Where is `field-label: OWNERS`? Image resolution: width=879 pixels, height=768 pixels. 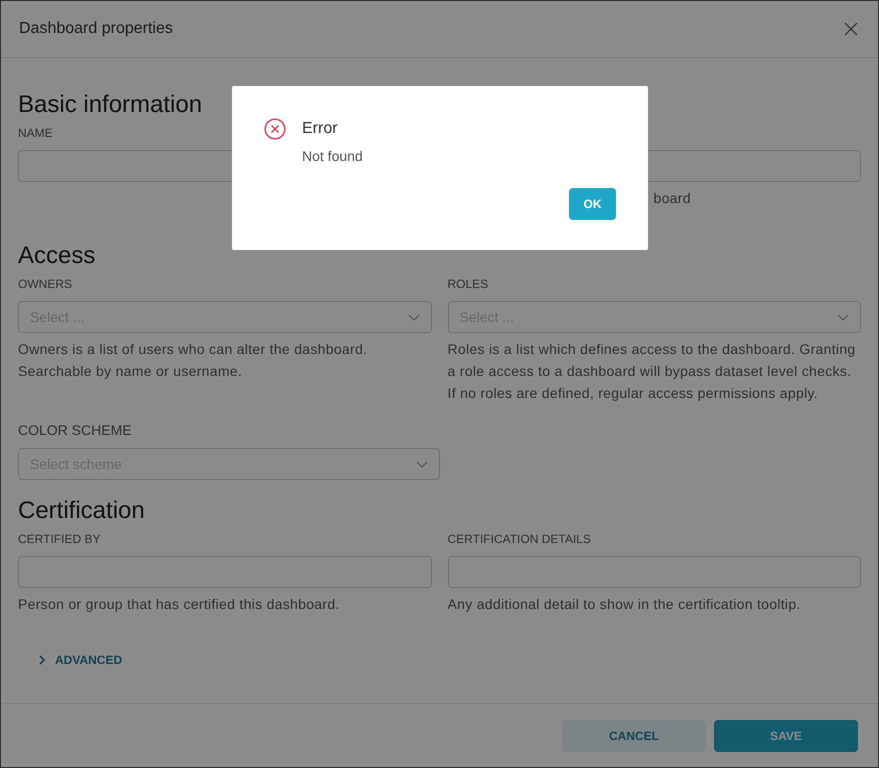
field-label: OWNERS is located at coordinates (45, 284).